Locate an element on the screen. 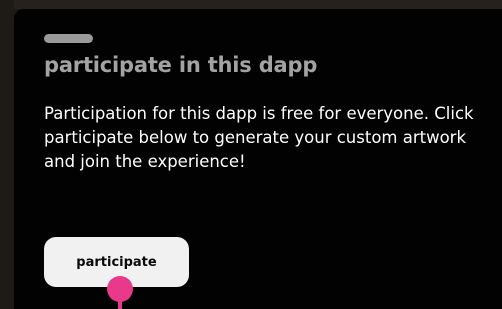  tour-pointer-stem is located at coordinates (120, 305).